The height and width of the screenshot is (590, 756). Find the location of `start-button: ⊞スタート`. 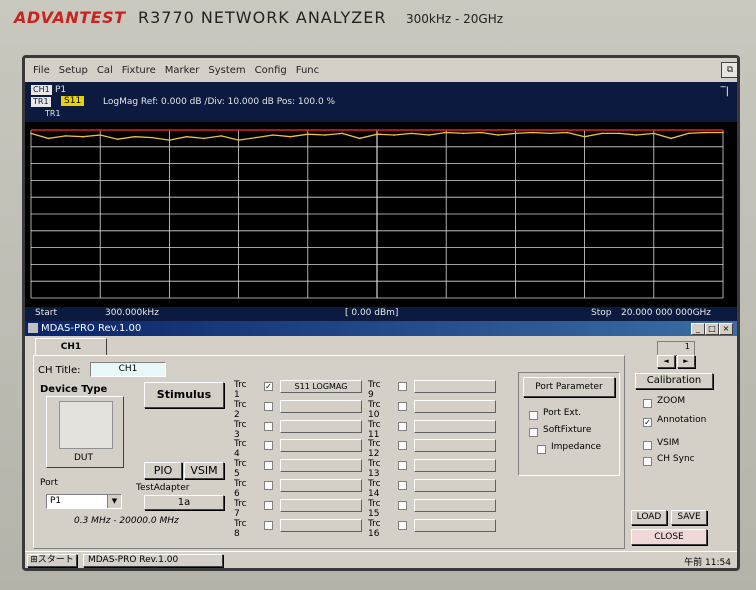

start-button: ⊞スタート is located at coordinates (52, 560).